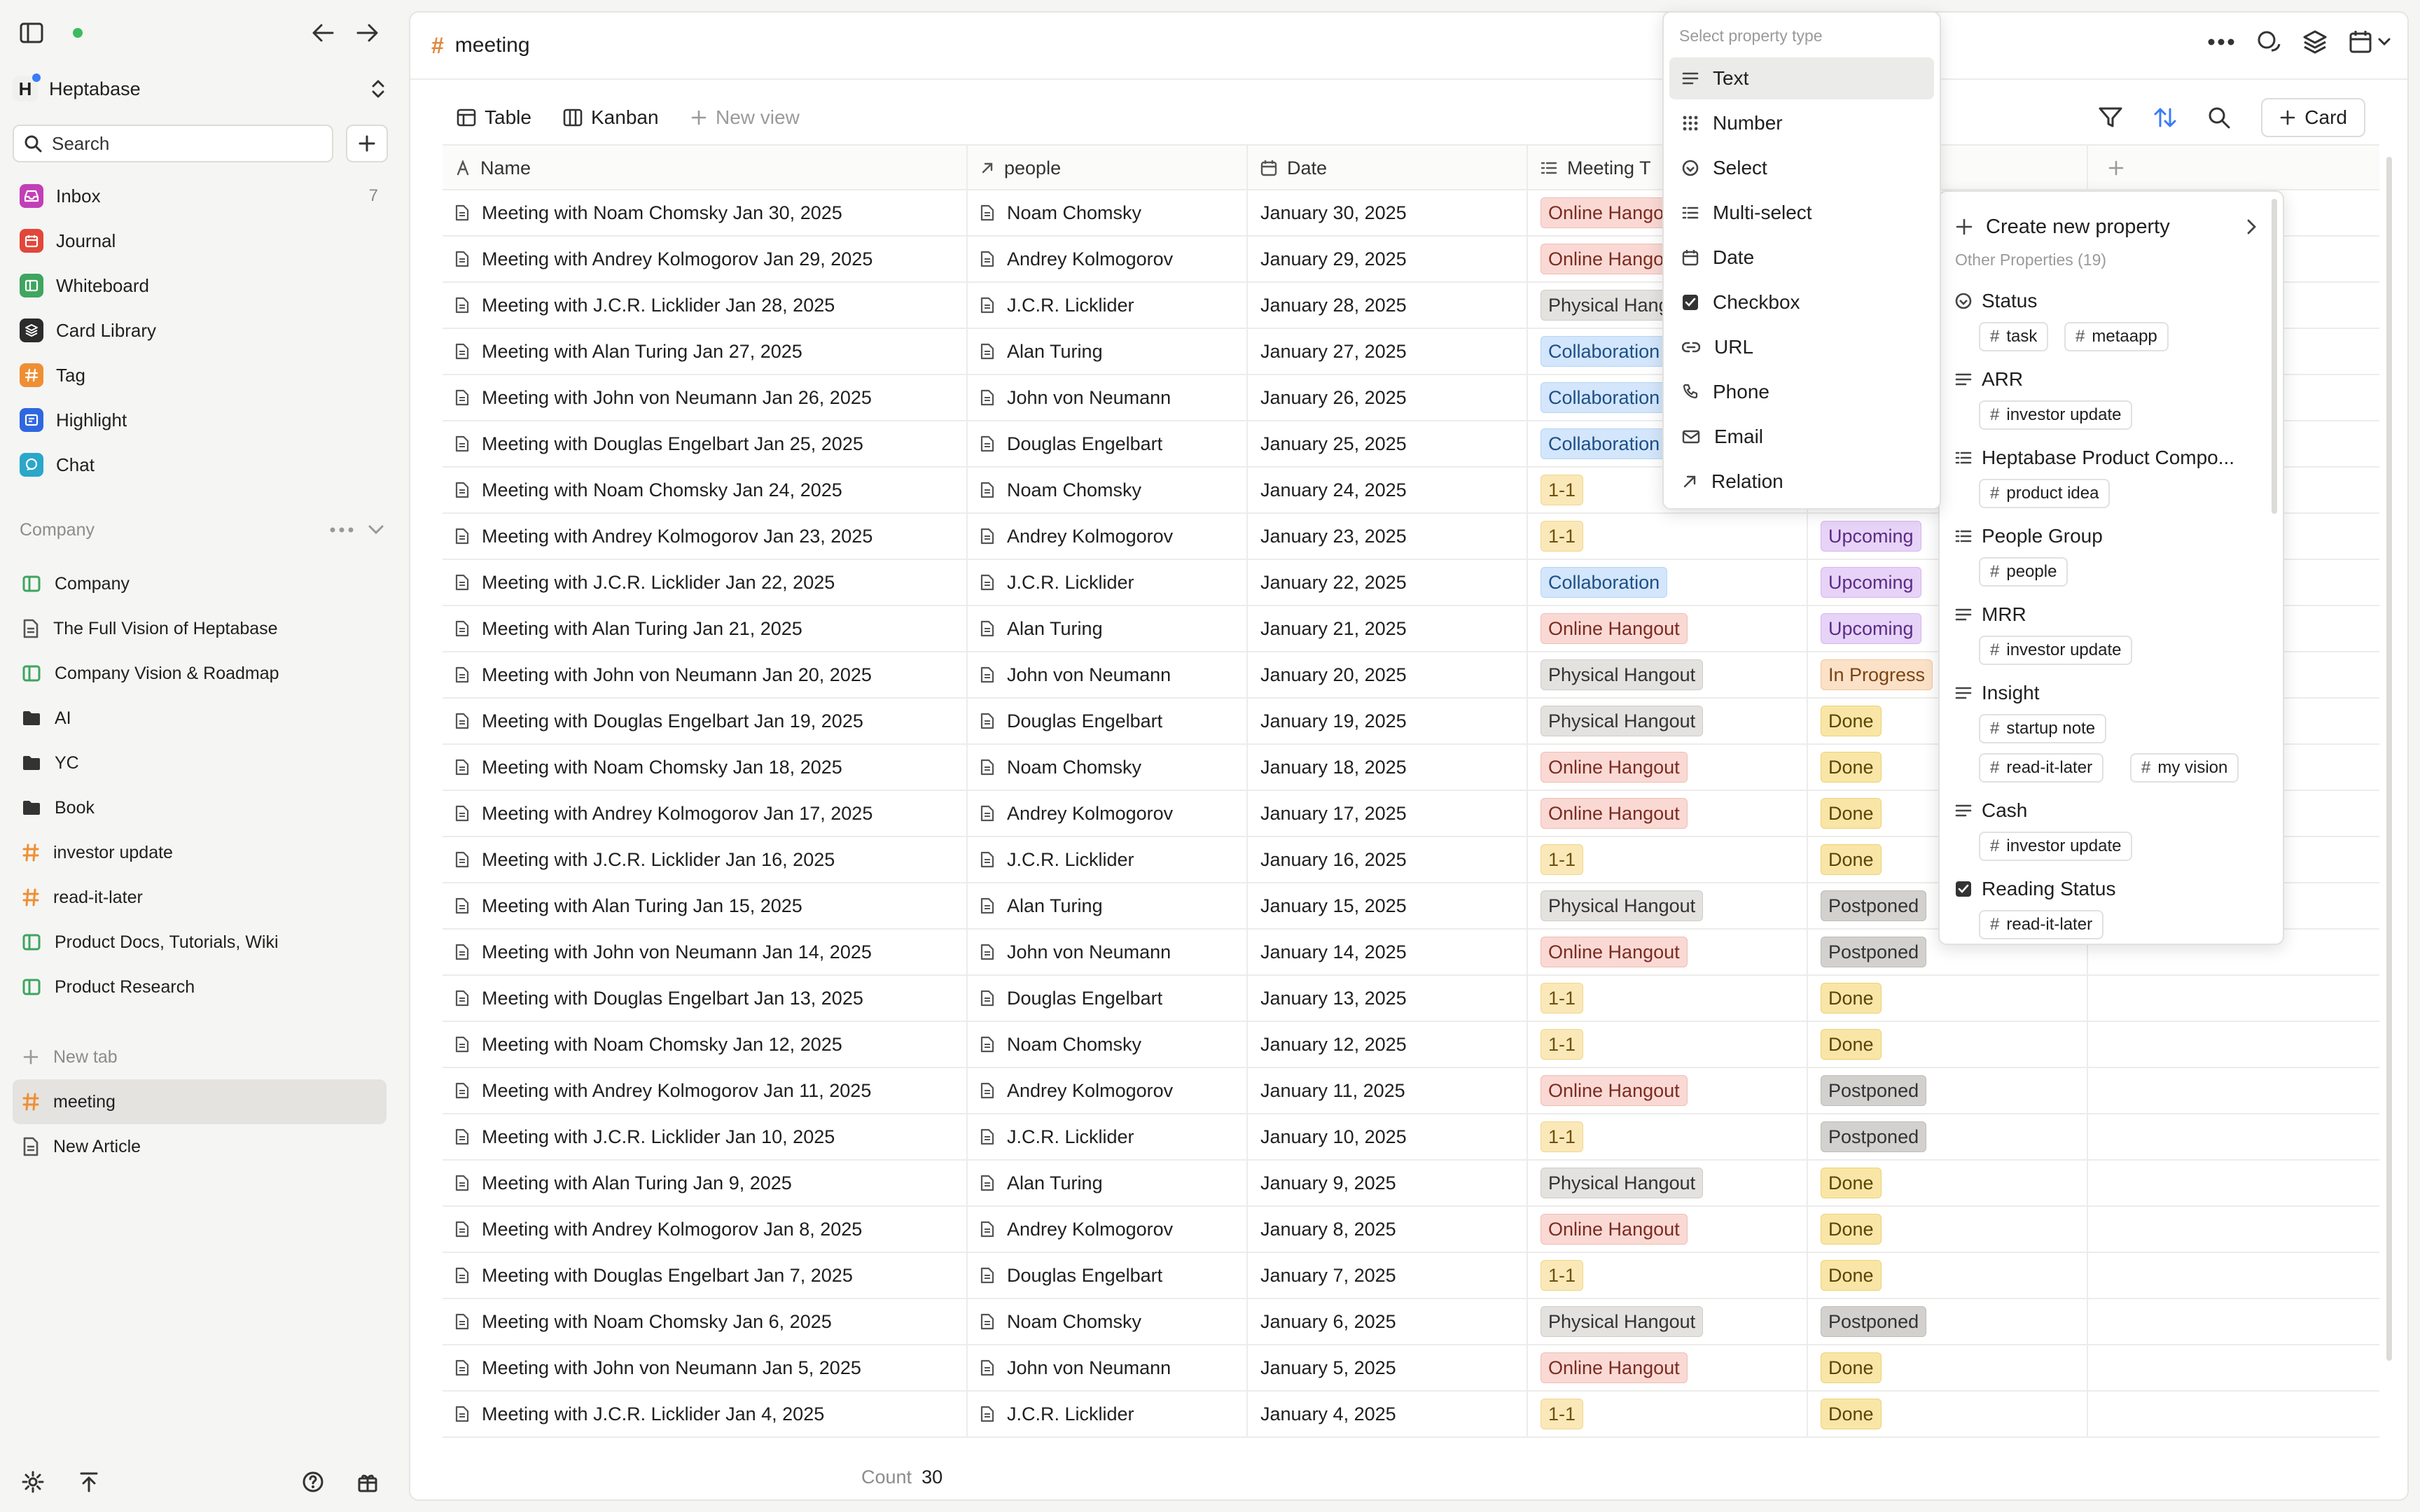 The image size is (2420, 1512). Describe the element at coordinates (1388, 168) in the screenshot. I see `column-header-date: Date` at that location.